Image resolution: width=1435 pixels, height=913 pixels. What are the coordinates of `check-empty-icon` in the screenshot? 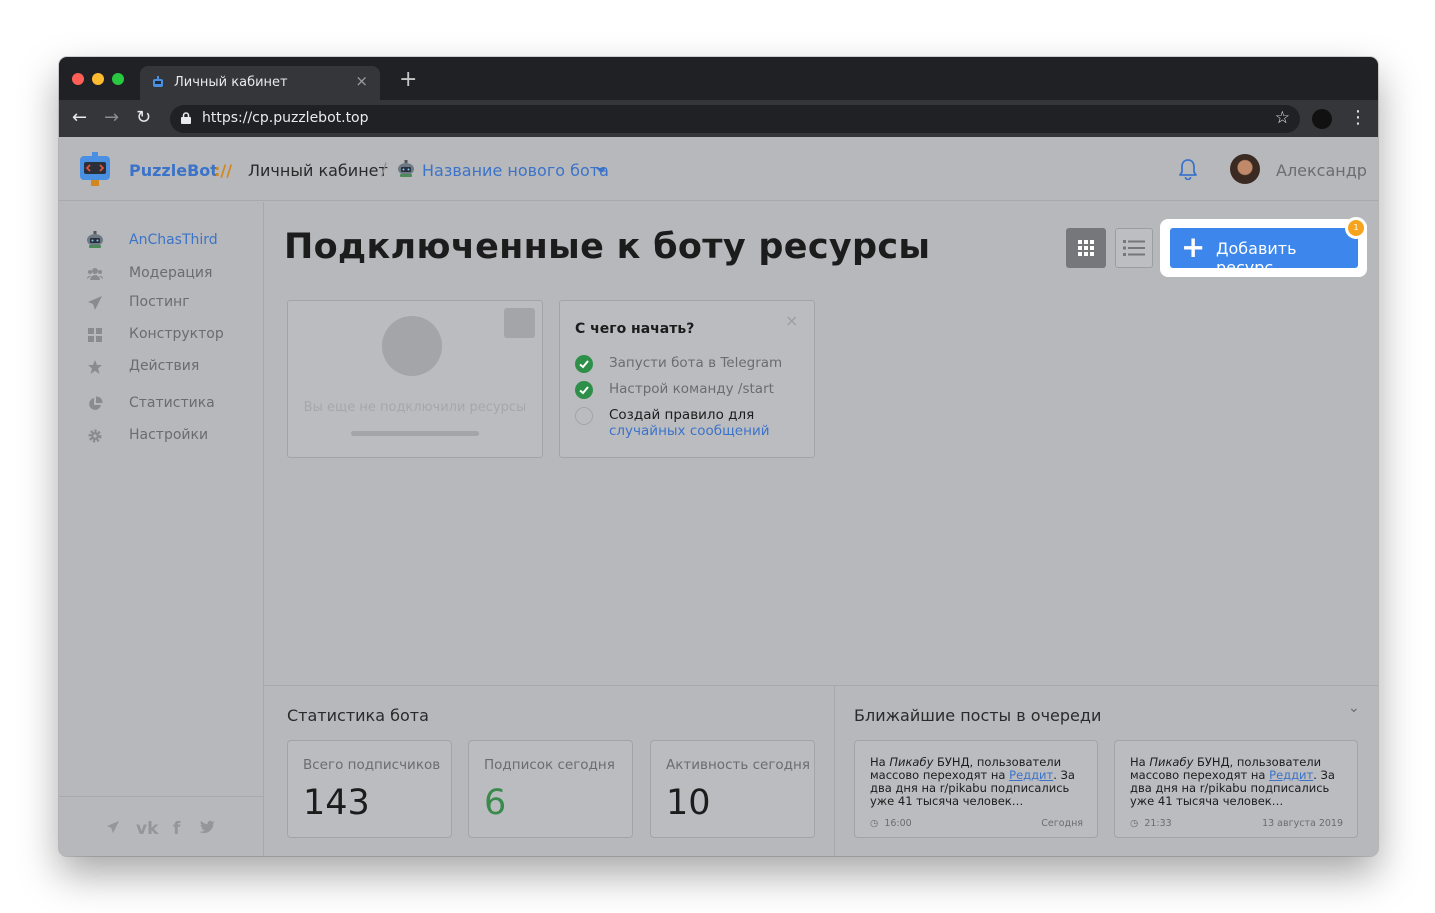 It's located at (584, 416).